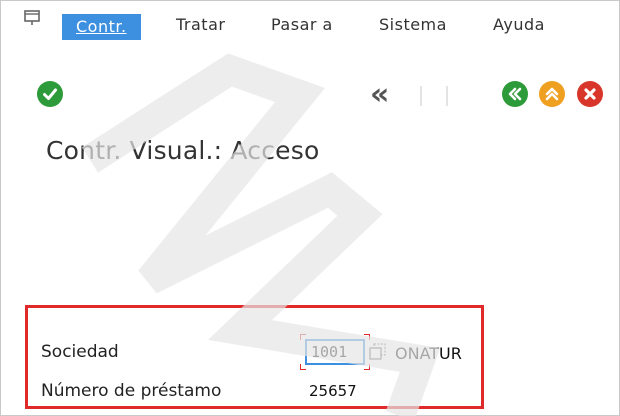  I want to click on cancel-icon, so click(590, 94).